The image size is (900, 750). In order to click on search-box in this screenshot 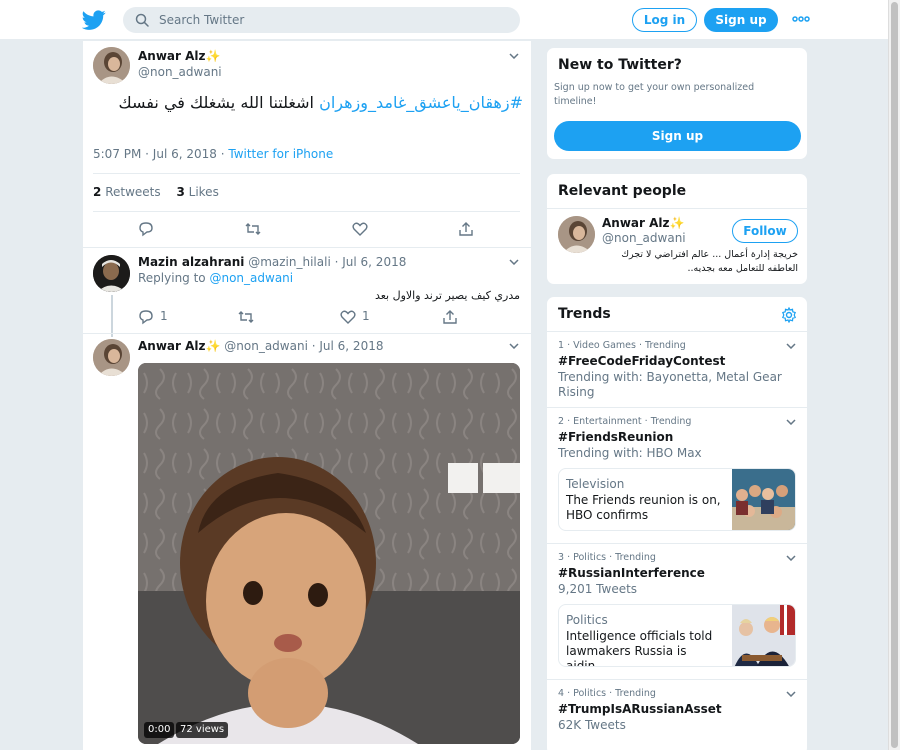, I will do `click(321, 20)`.